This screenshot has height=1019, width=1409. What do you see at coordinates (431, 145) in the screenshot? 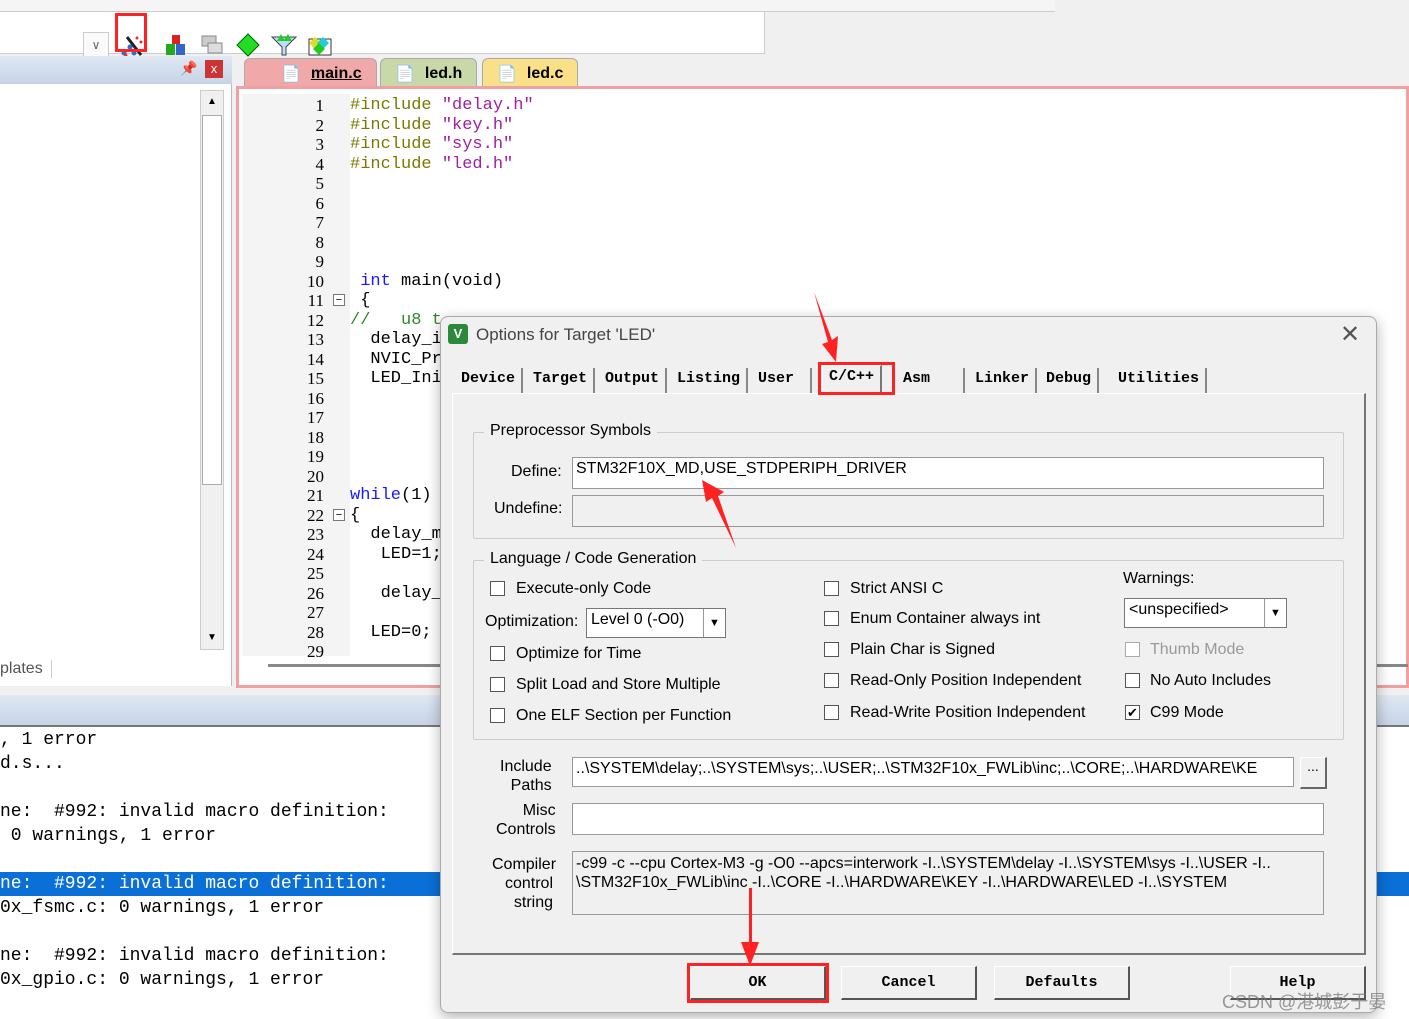
I see `code-line: #include "sys.h"` at bounding box center [431, 145].